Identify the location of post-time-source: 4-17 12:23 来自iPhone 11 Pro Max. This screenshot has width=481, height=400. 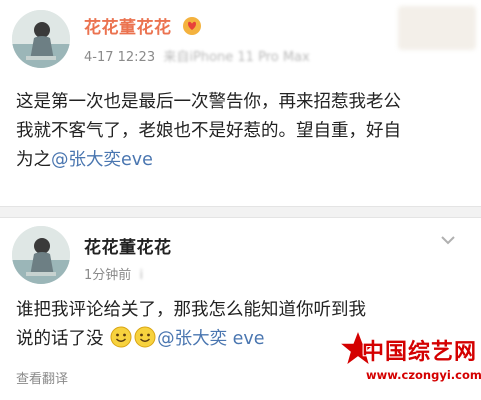
(197, 57).